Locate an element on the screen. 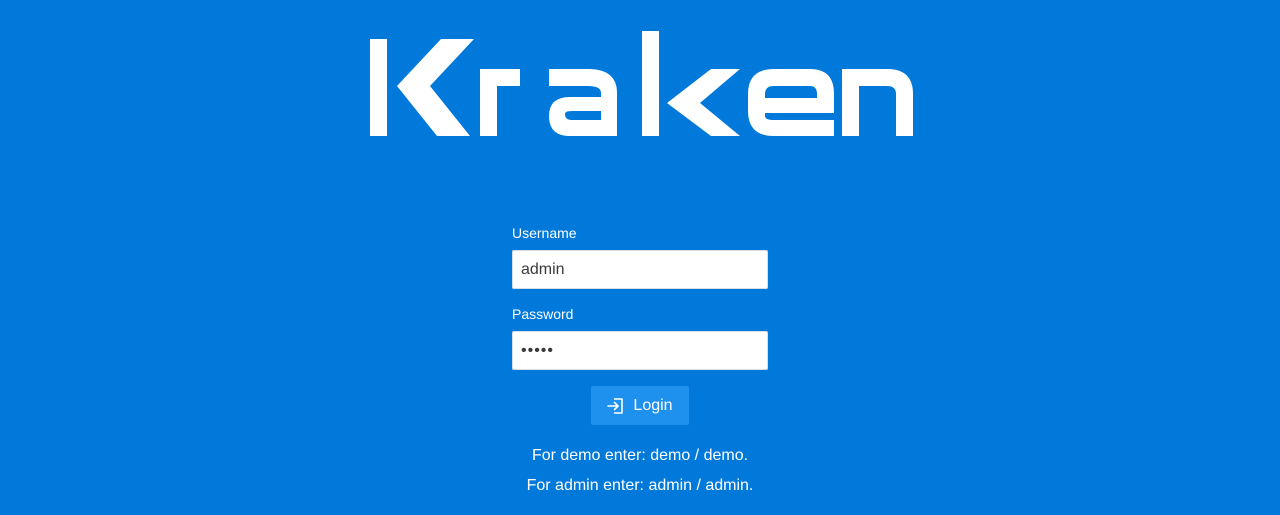 This screenshot has height=515, width=1280. login-button: Login is located at coordinates (640, 405).